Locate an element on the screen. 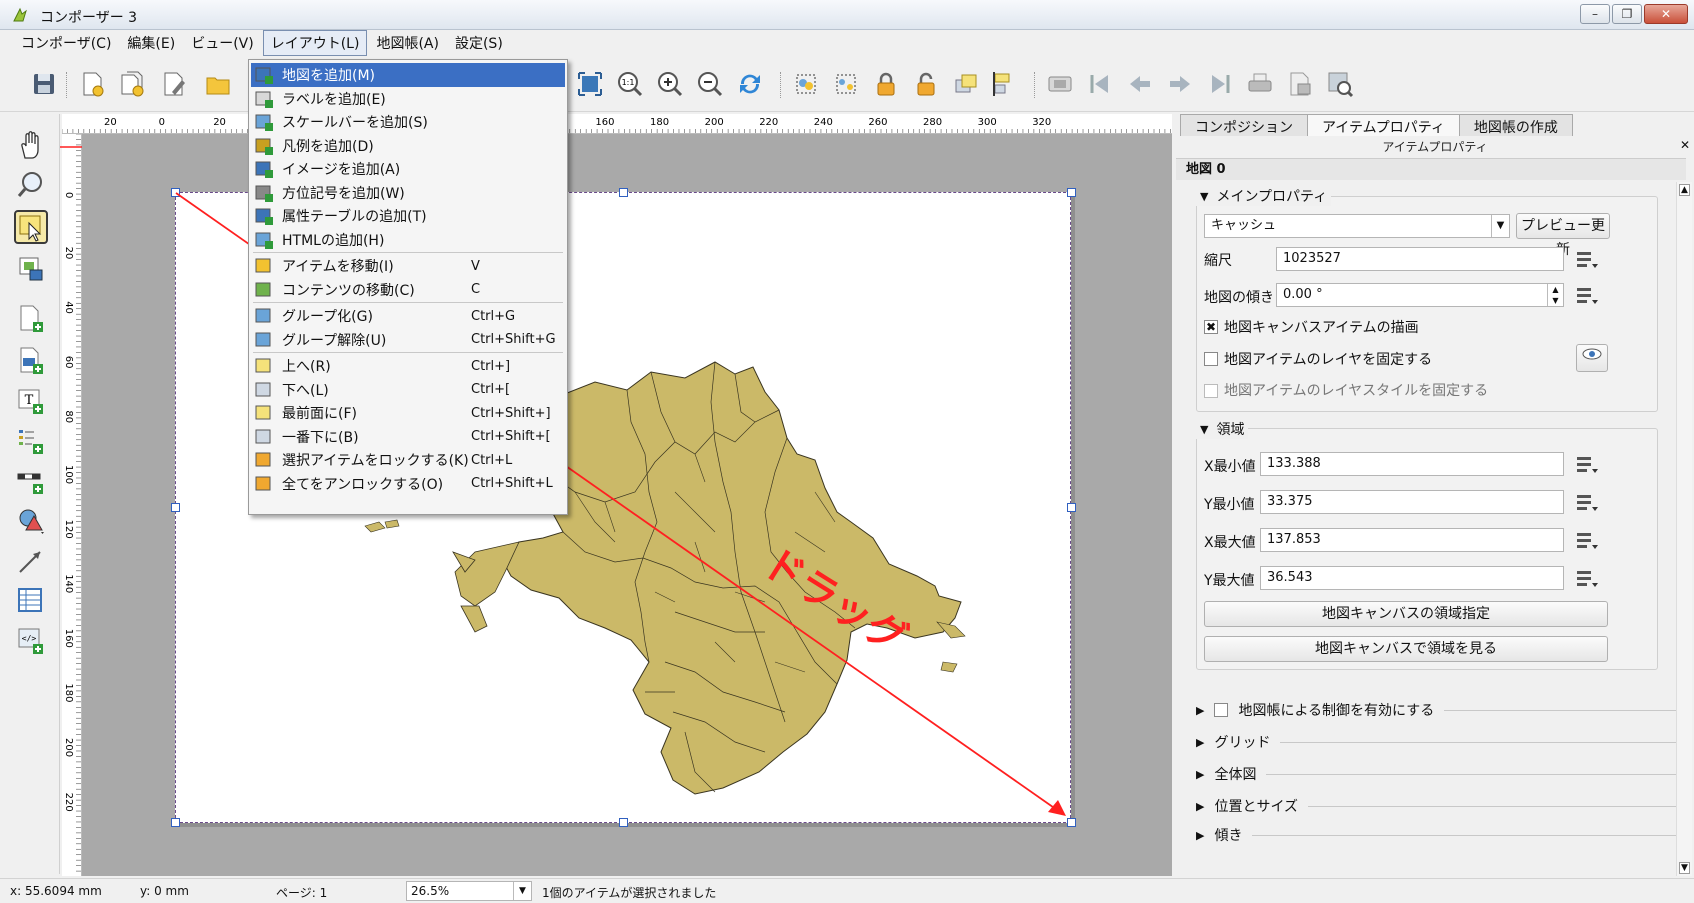 The image size is (1694, 903). layout-menu-item: 最前面に(F) Ctrl+Shift+] is located at coordinates (408, 413).